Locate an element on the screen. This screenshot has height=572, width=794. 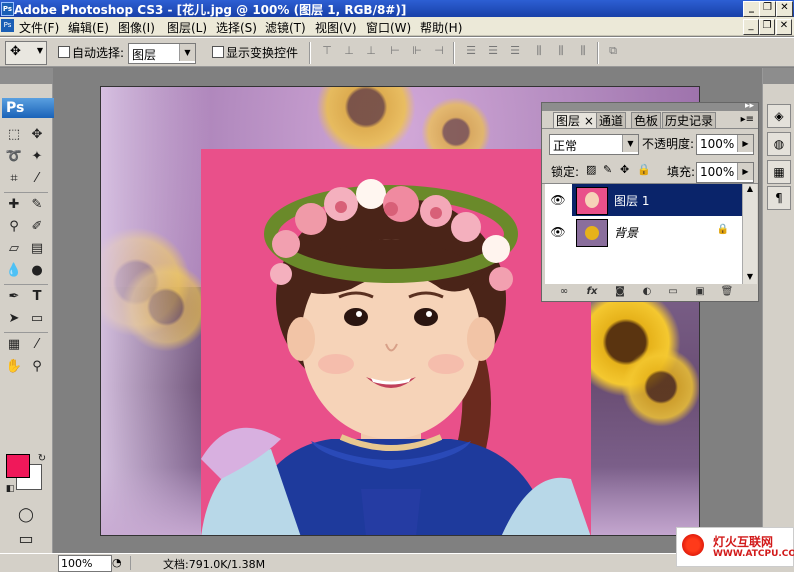
align-bottom-icon: ⊥ is located at coordinates (371, 52).